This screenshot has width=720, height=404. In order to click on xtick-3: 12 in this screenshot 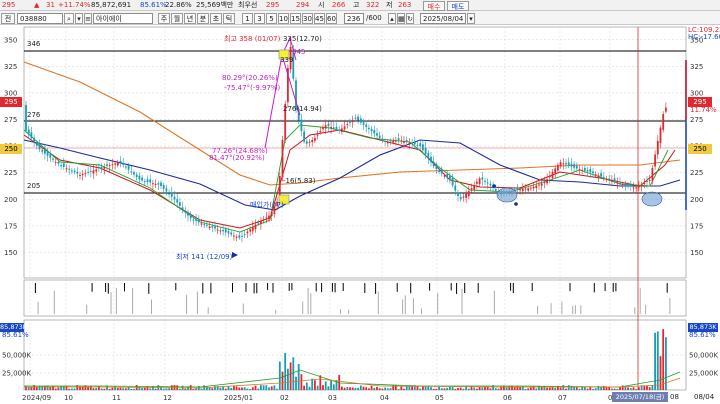, I will do `click(167, 398)`.